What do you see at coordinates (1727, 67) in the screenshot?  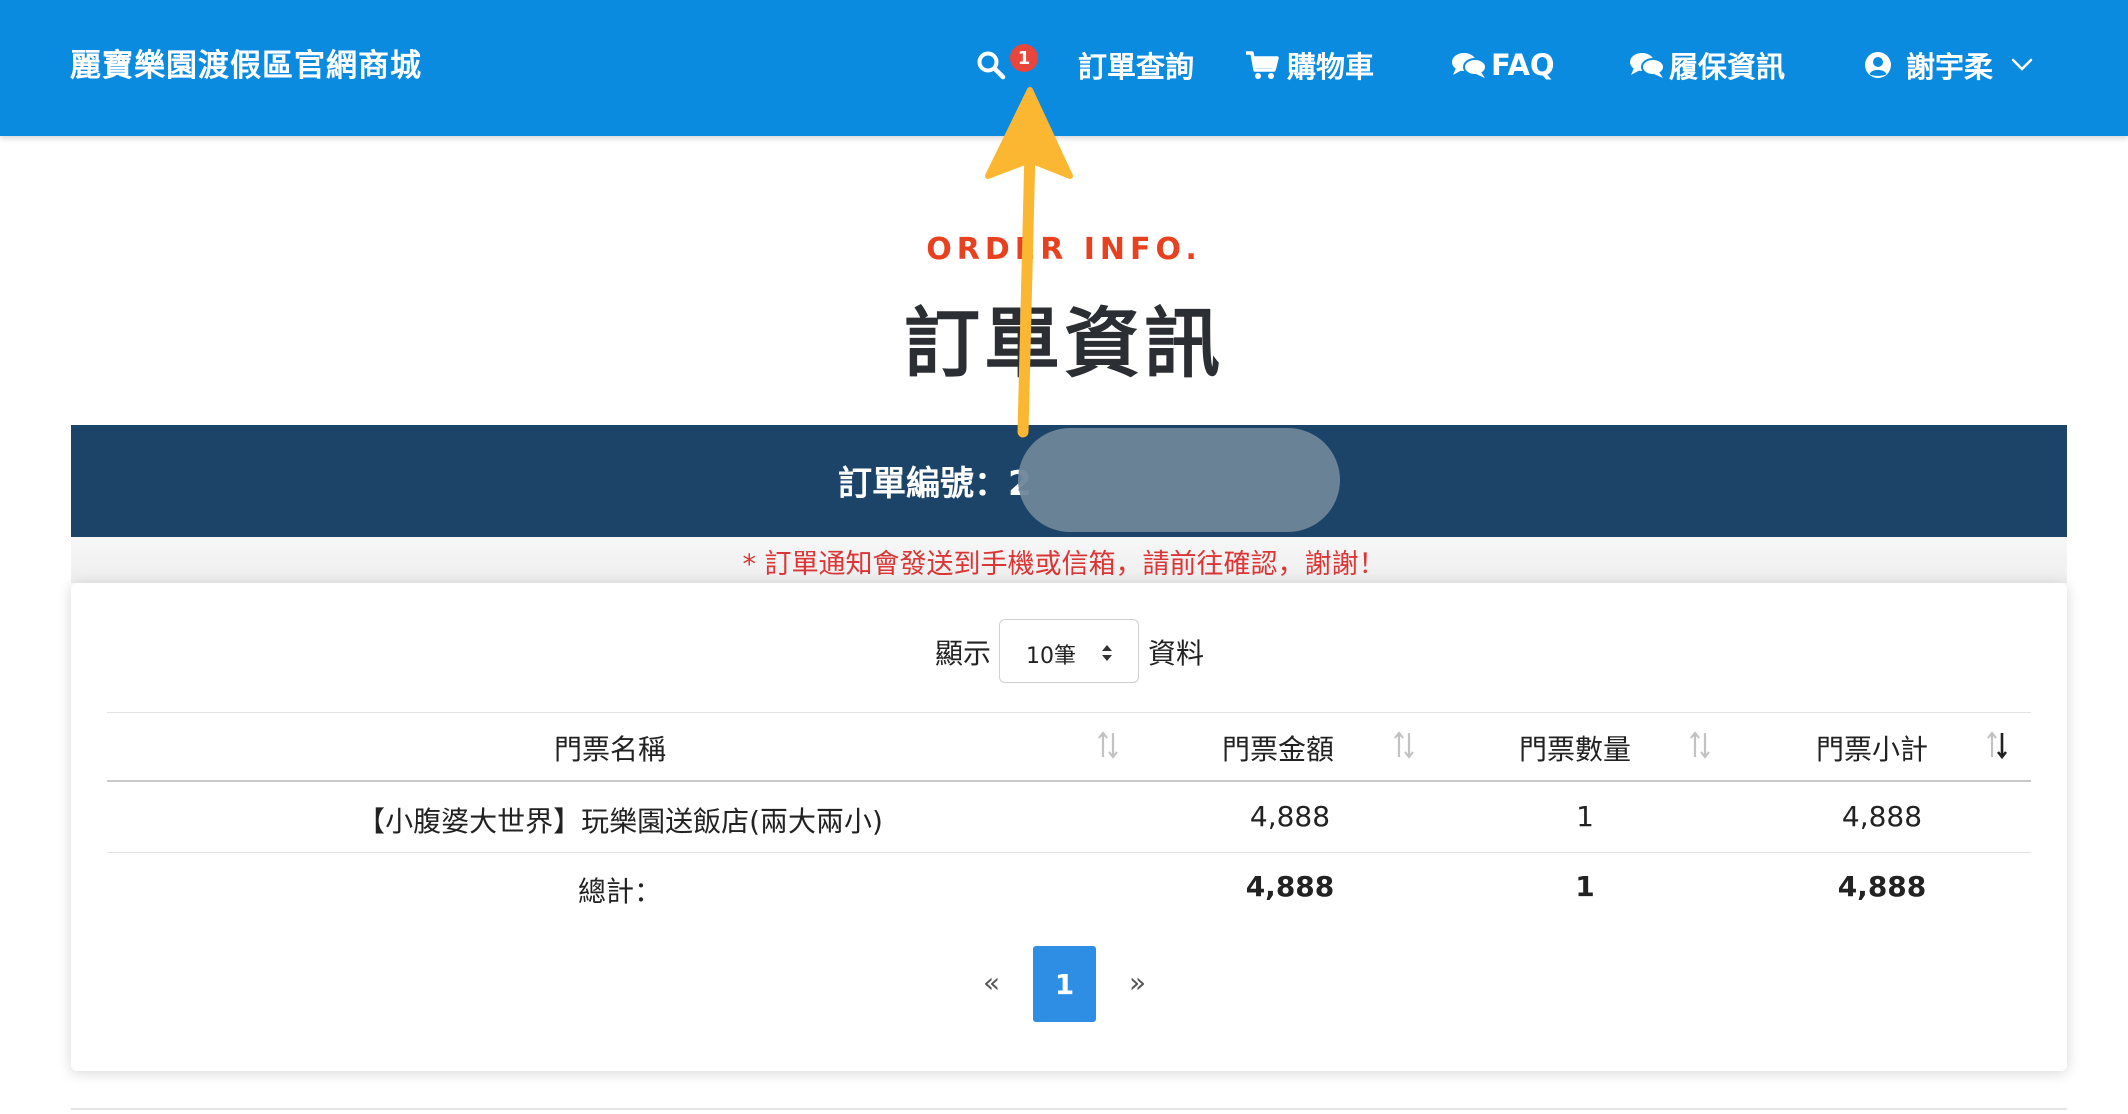 I see `nav-warranty-label: 履保資訊` at bounding box center [1727, 67].